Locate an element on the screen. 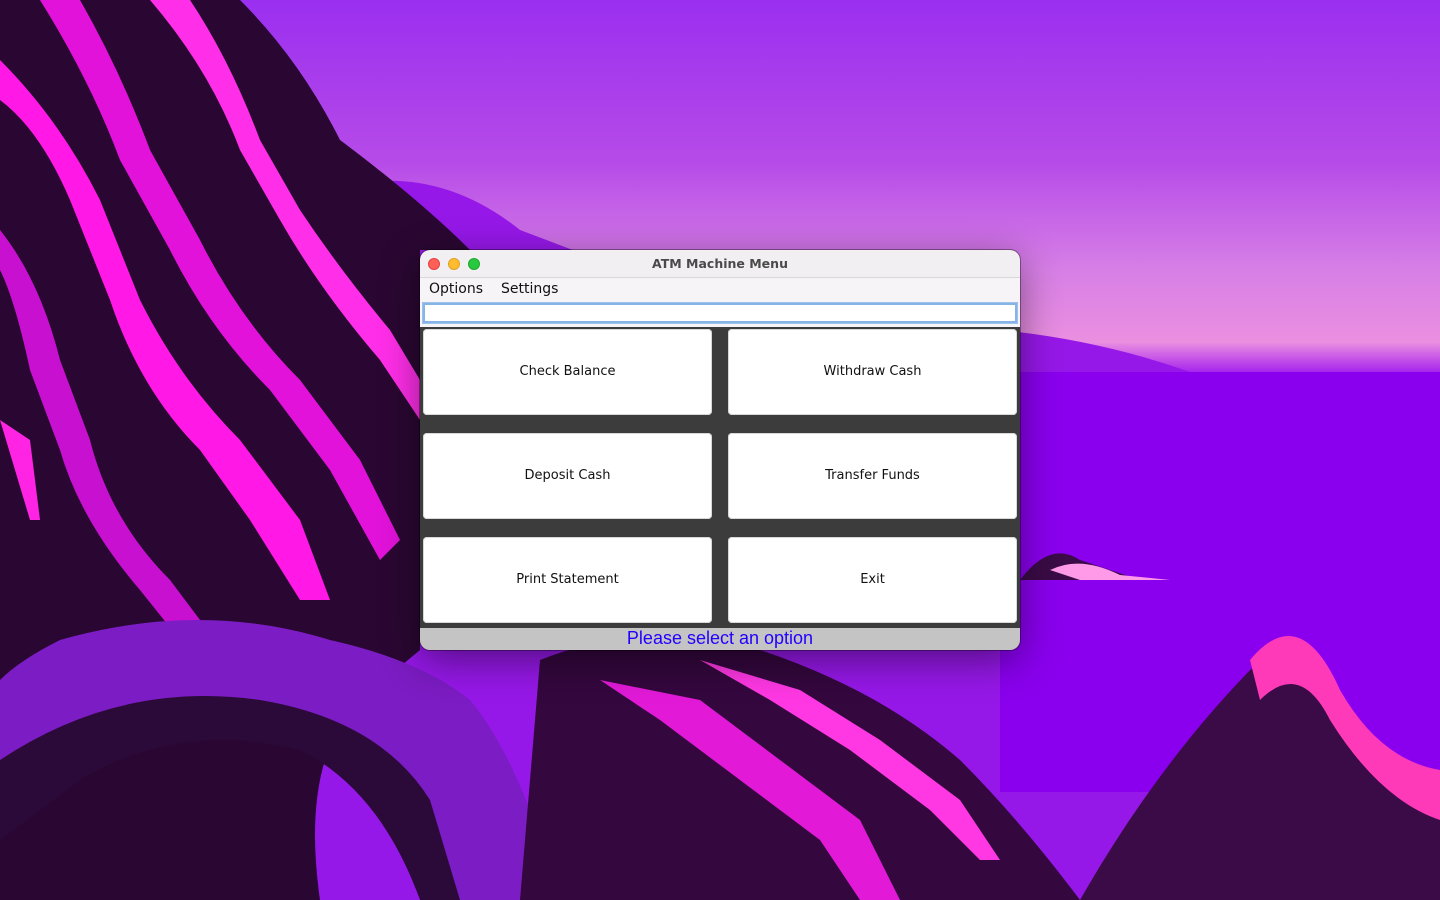 The image size is (1440, 900). status-message: Please select an option is located at coordinates (720, 639).